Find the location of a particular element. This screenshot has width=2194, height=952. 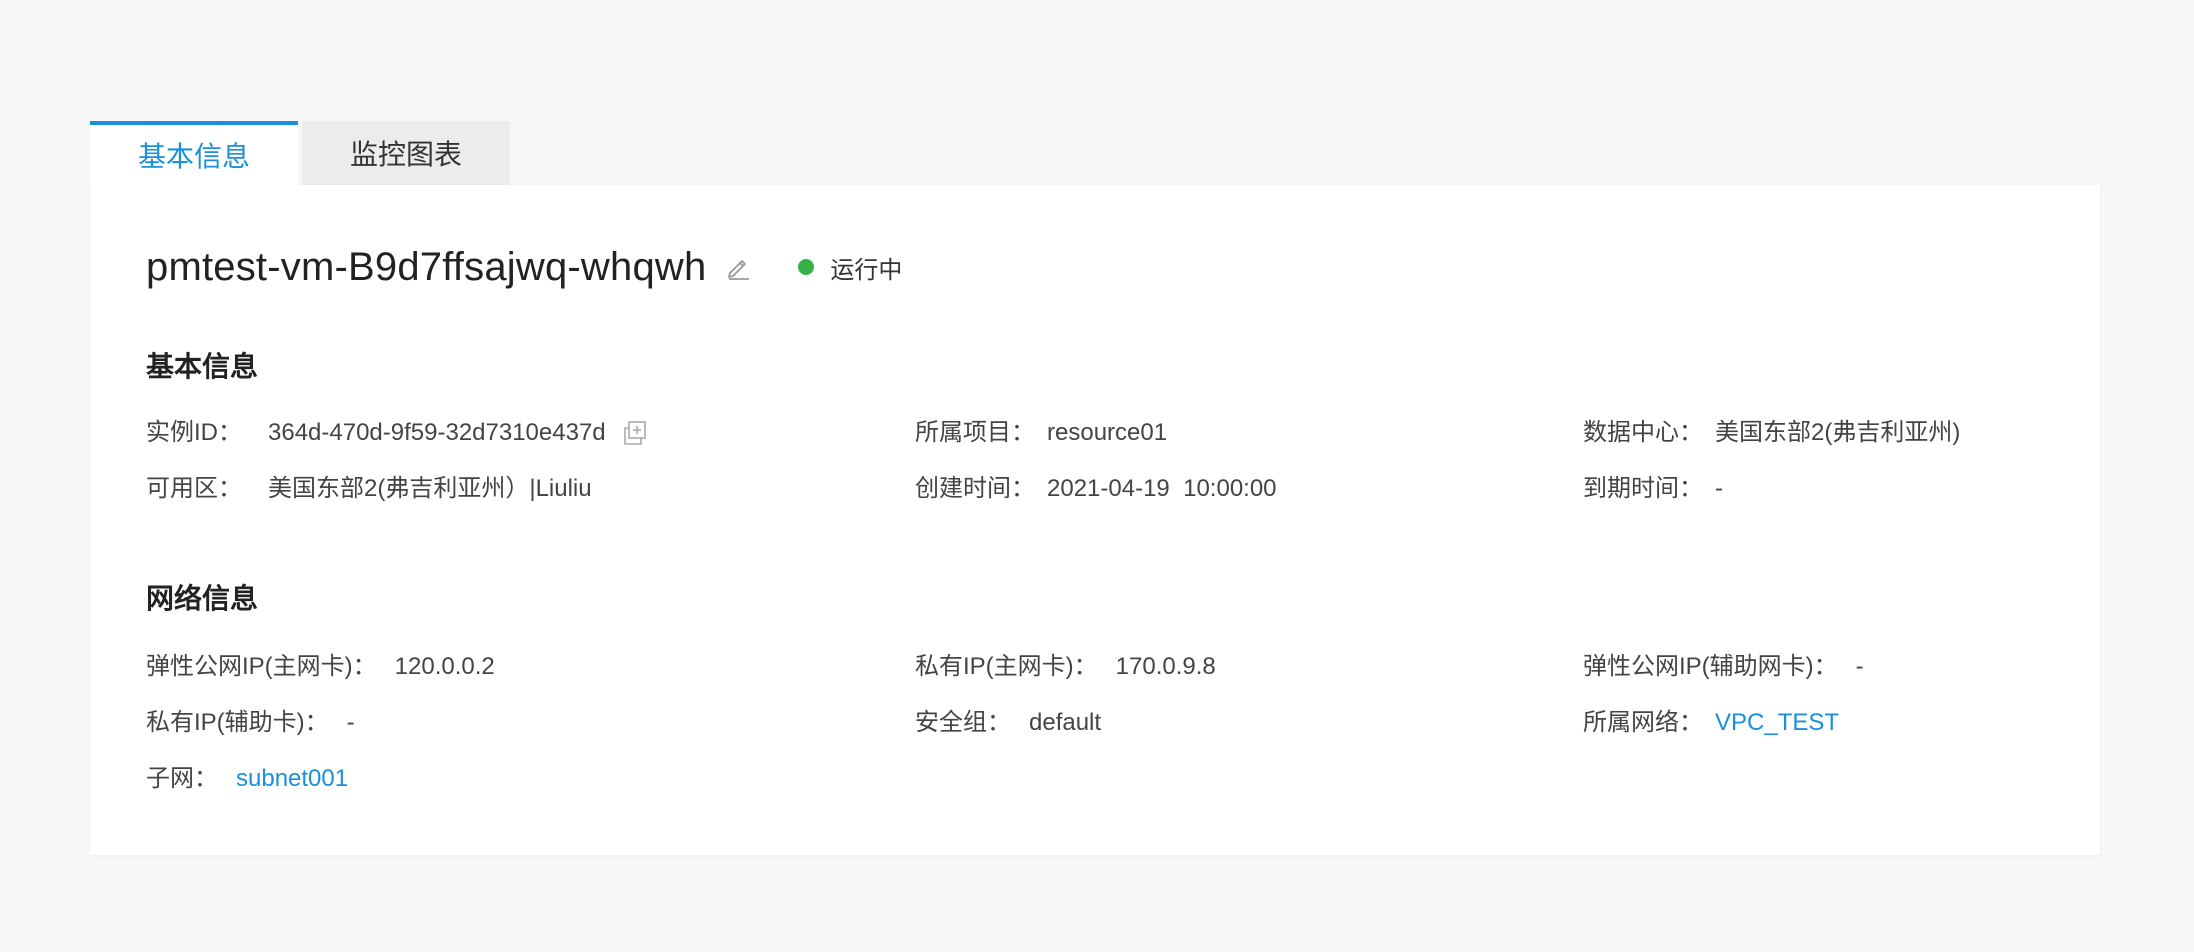

eip-primary-label: 弹性公网IP(主网卡)： is located at coordinates (261, 666).